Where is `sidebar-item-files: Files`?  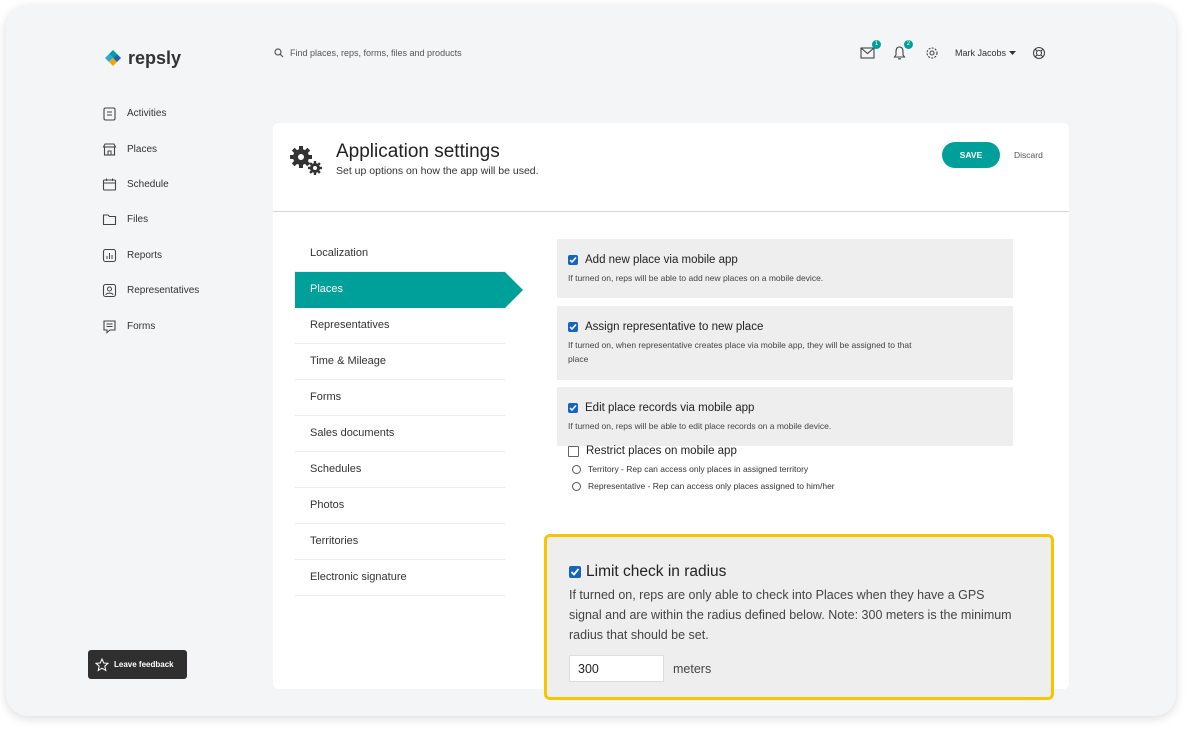
sidebar-item-files: Files is located at coordinates (150, 219).